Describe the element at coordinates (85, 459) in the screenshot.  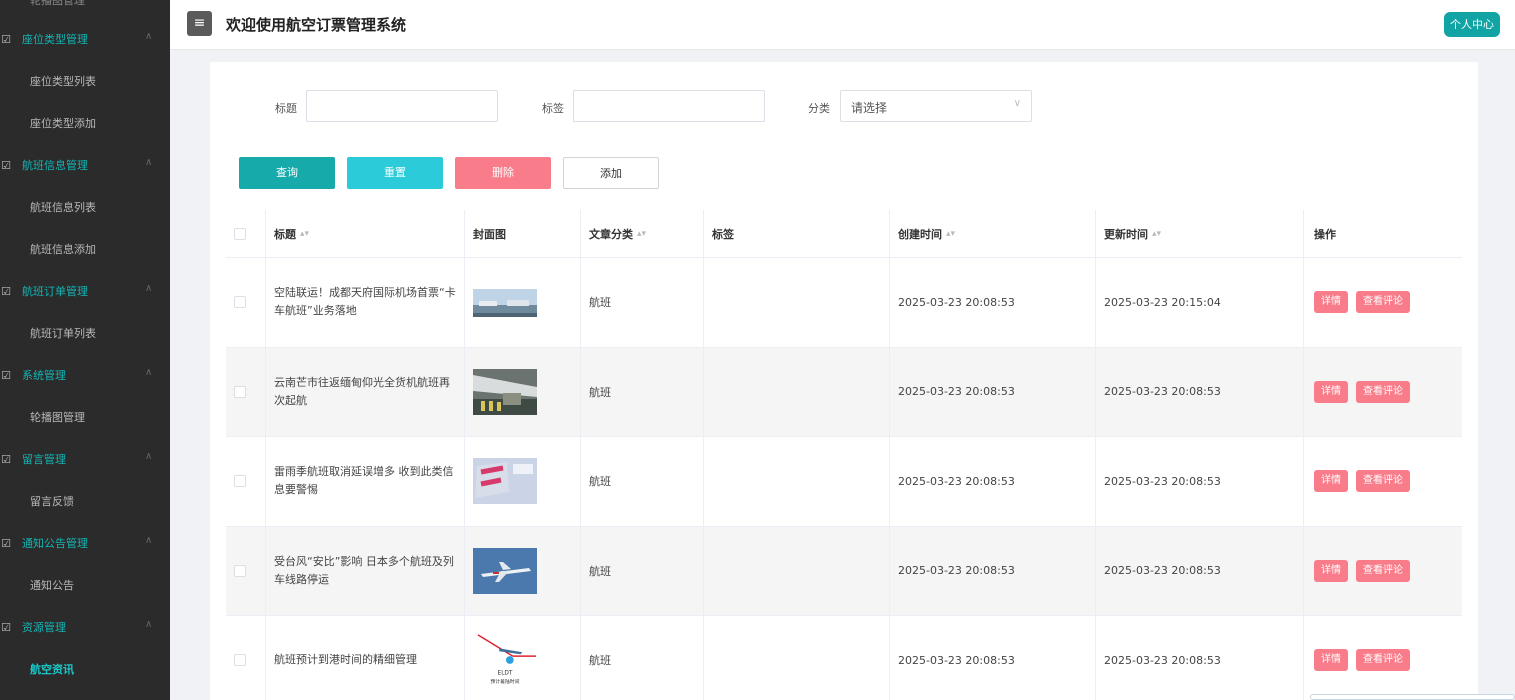
I see `sidebar-group: ☑ 留言管理 ∧` at that location.